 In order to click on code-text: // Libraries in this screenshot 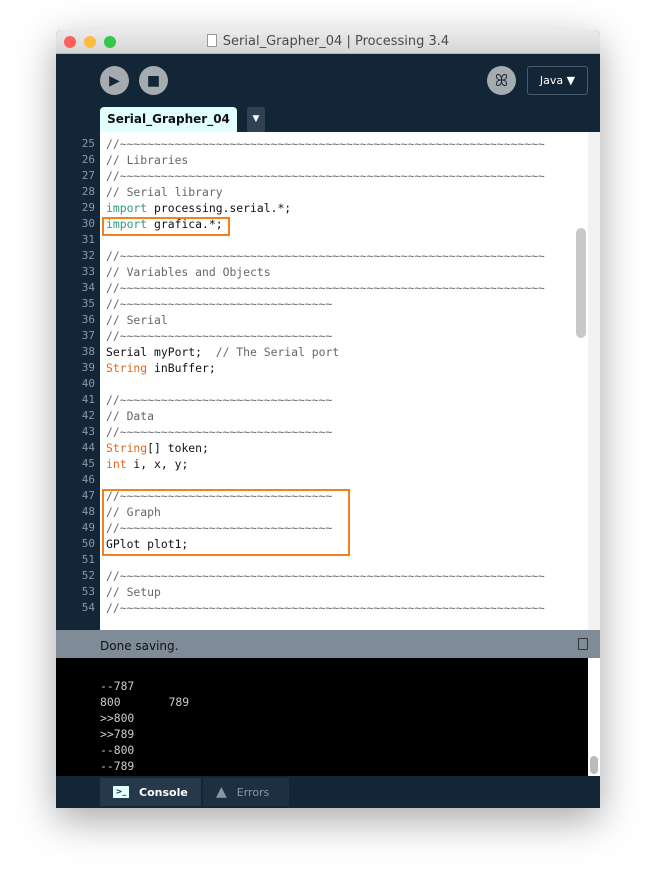, I will do `click(147, 160)`.